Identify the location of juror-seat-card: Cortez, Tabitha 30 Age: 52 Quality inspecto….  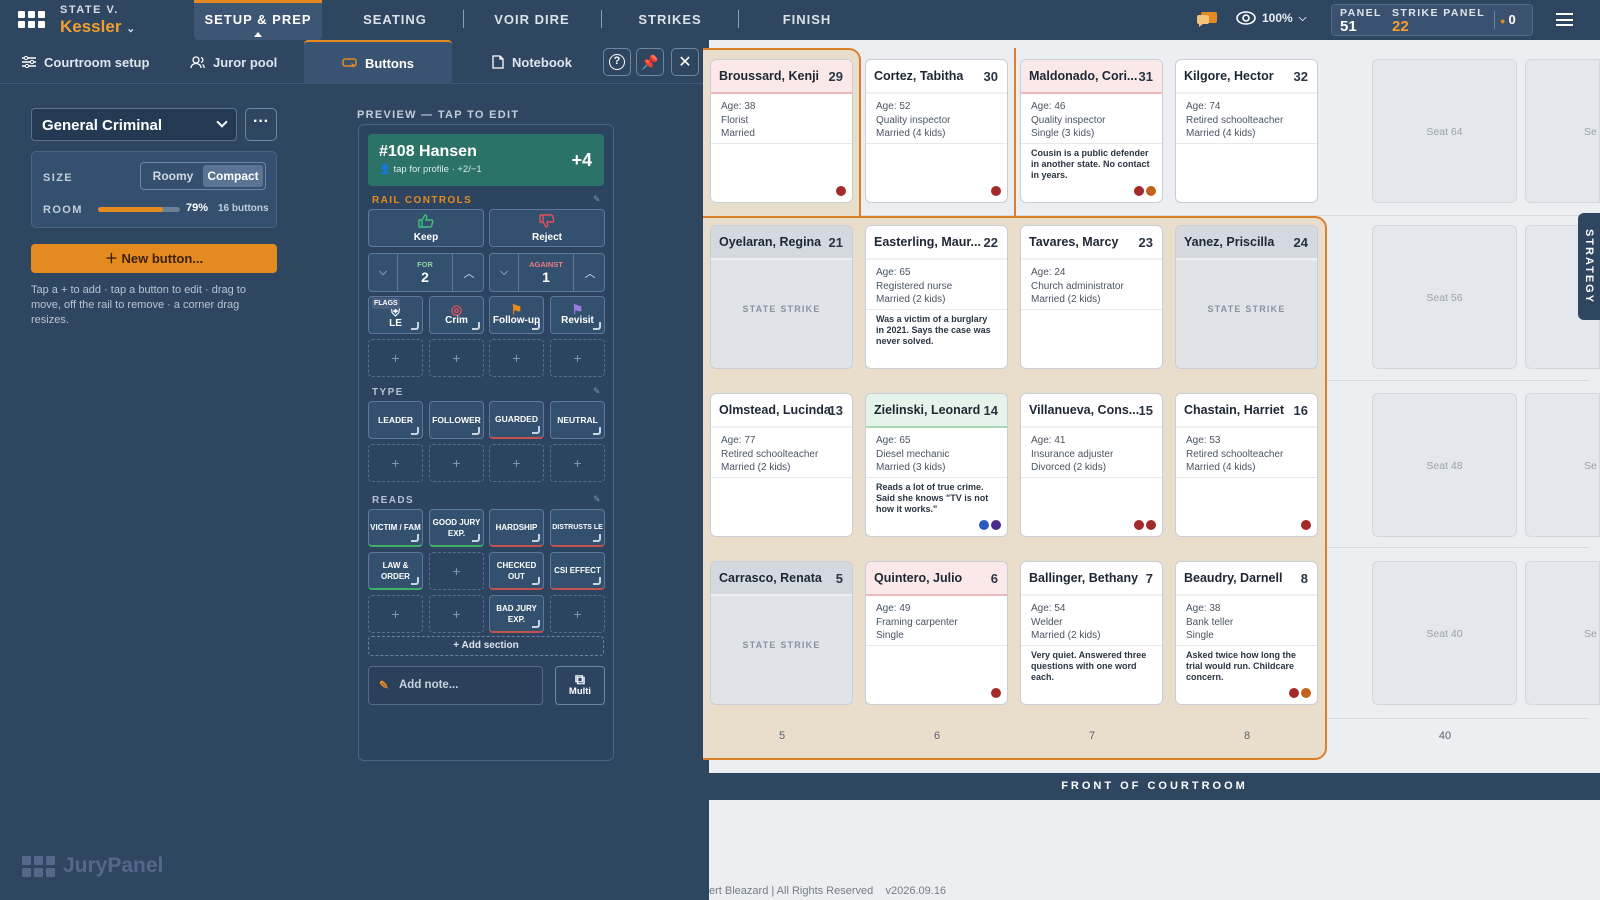
(936, 131).